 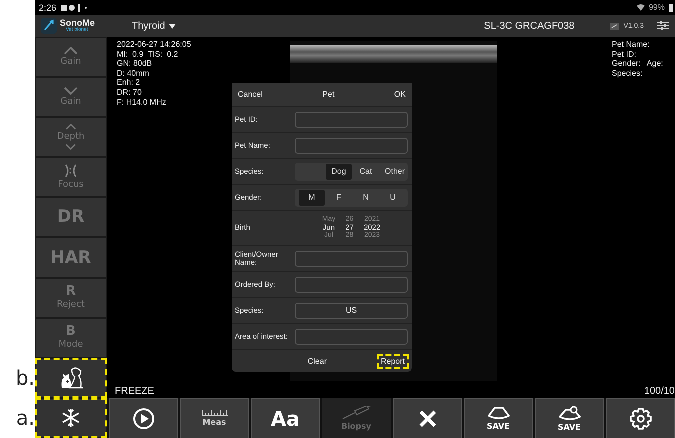 I want to click on settings-sliders-icon, so click(x=663, y=26).